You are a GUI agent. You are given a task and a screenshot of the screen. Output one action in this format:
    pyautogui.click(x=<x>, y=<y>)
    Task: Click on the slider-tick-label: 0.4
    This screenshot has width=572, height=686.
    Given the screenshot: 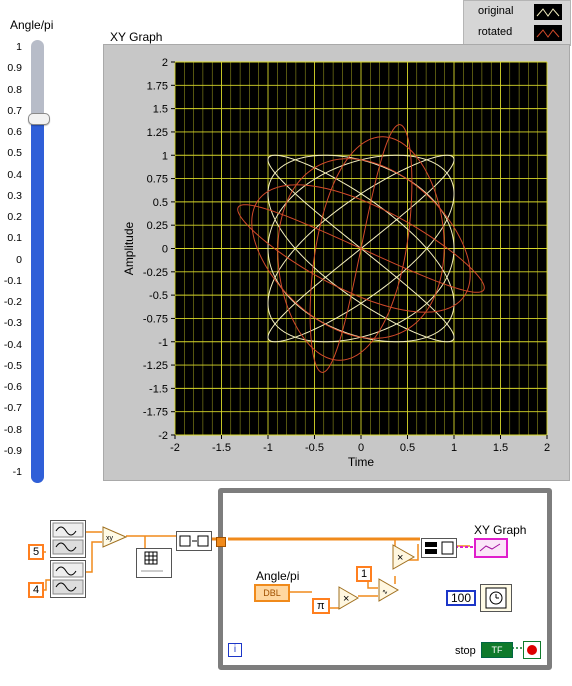 What is the action you would take?
    pyautogui.click(x=14, y=174)
    